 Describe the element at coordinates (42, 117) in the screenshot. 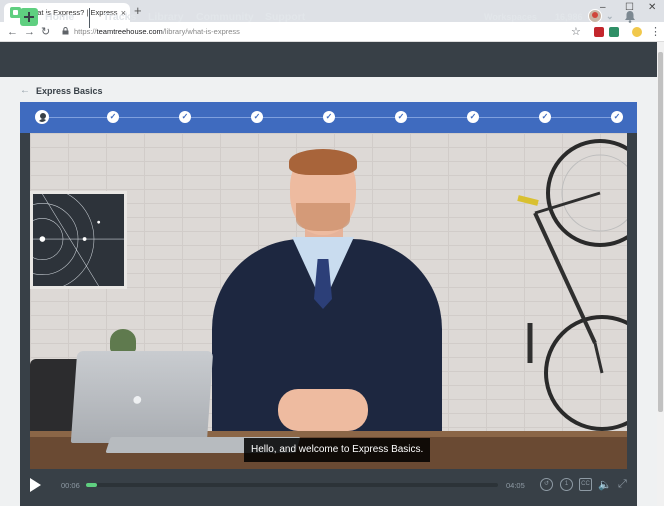

I see `step-current-avatar` at that location.